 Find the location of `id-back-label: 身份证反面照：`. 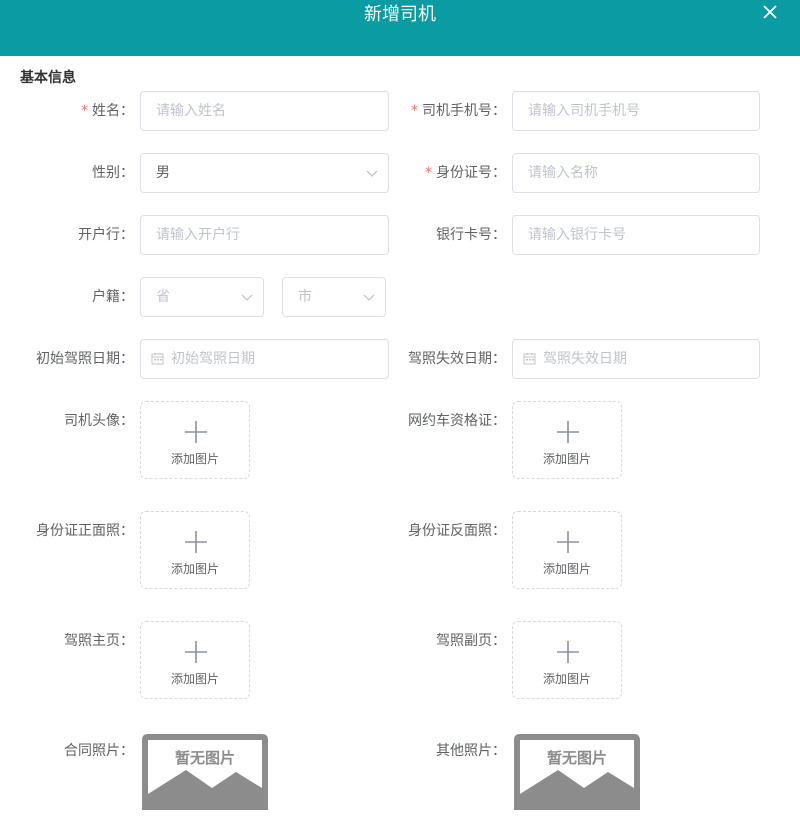

id-back-label: 身份证反面照： is located at coordinates (457, 531).